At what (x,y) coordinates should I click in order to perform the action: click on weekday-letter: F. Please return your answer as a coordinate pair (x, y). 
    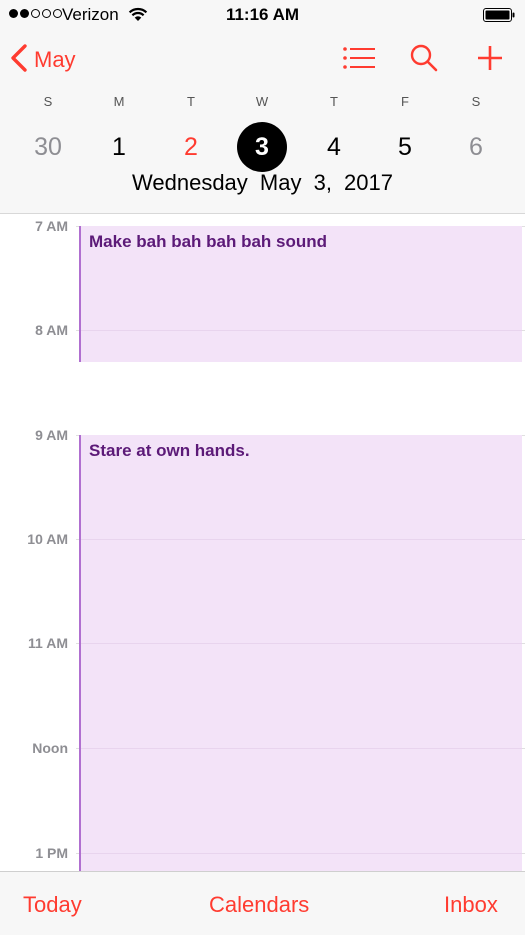
    Looking at the image, I should click on (405, 101).